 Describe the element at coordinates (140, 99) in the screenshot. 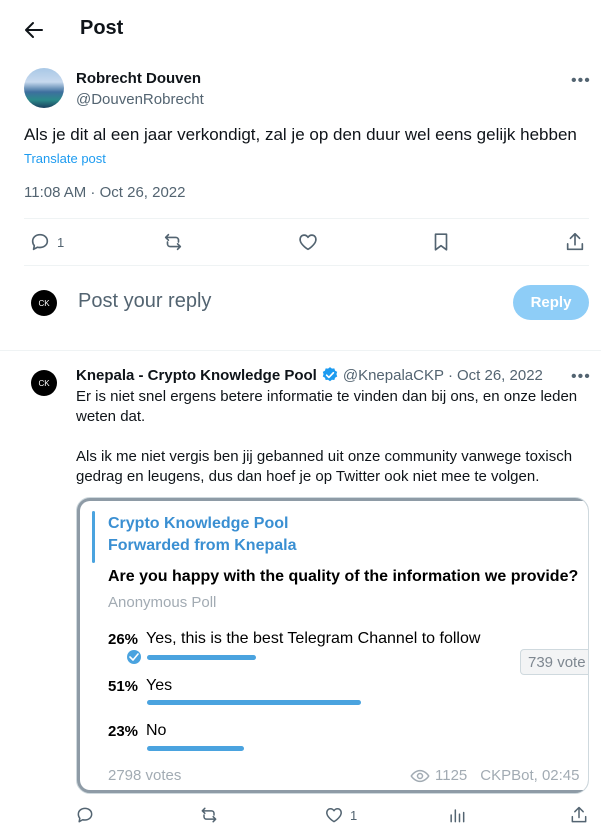

I see `author-handle: @DouvenRobrecht` at that location.